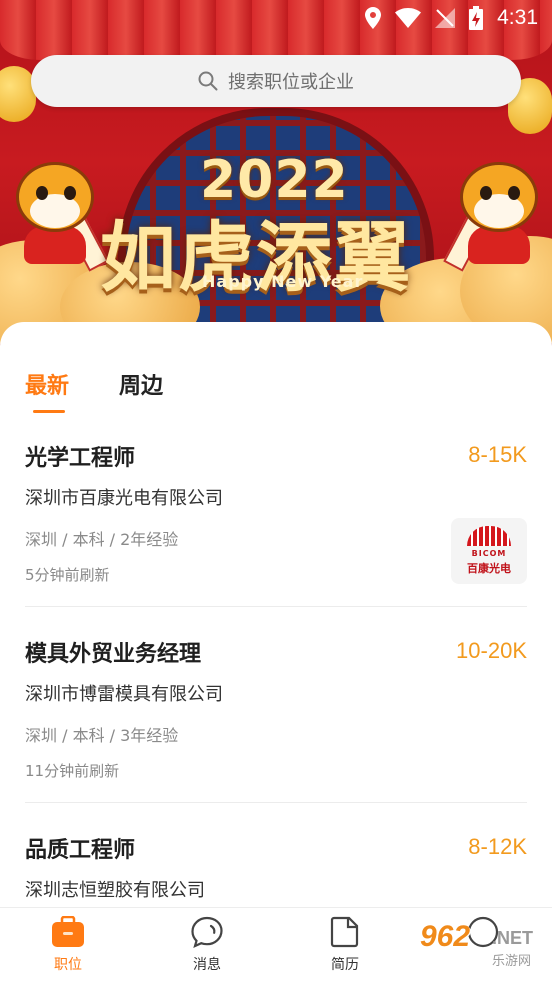 Image resolution: width=552 pixels, height=981 pixels. Describe the element at coordinates (124, 694) in the screenshot. I see `company-name: 深圳市博雷模具有限公司` at that location.